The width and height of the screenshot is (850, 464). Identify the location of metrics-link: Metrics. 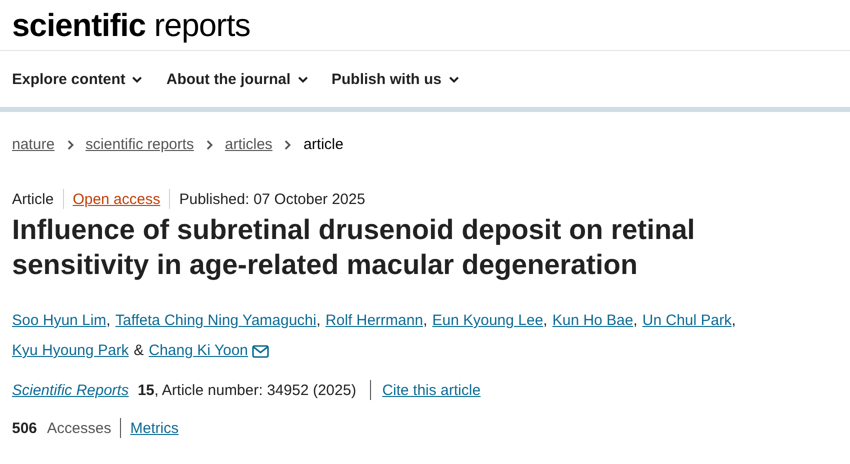
(154, 428).